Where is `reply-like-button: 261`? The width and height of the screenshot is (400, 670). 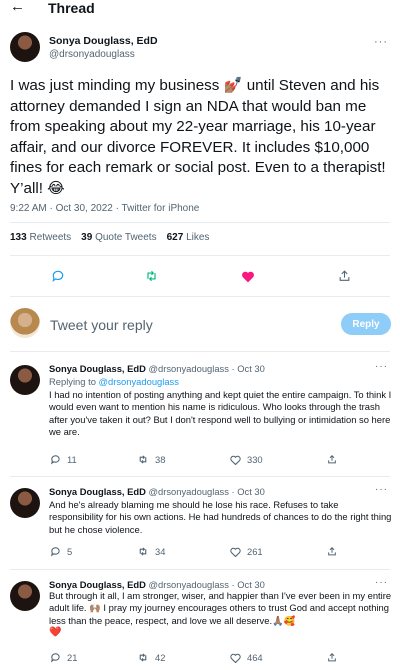
reply-like-button: 261 is located at coordinates (246, 551).